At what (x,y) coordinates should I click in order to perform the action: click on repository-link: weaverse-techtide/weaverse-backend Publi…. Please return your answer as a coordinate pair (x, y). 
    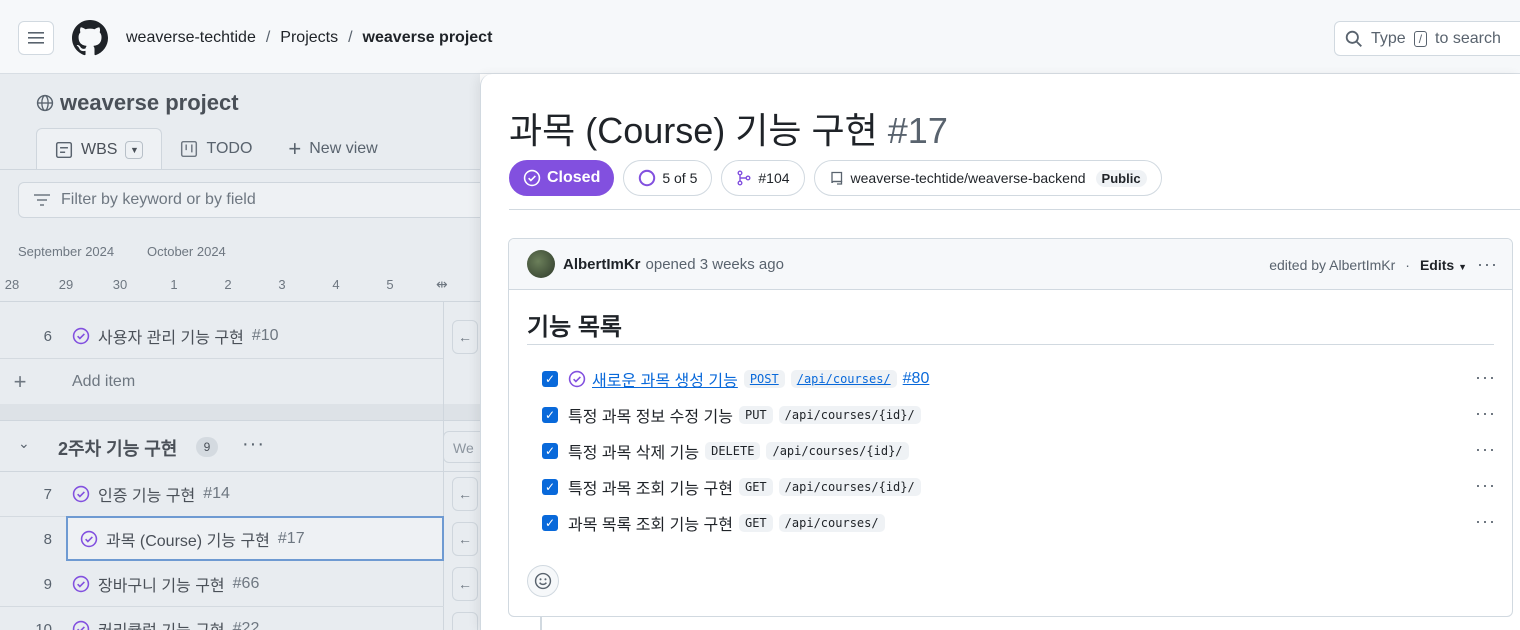
    Looking at the image, I should click on (987, 178).